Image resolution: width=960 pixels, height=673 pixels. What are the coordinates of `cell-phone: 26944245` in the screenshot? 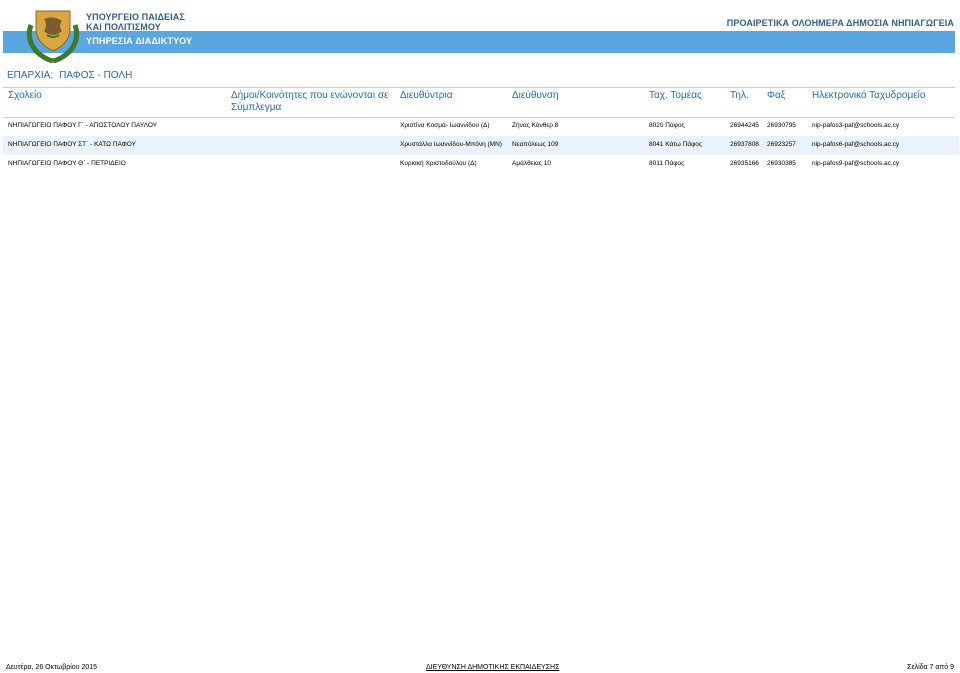 It's located at (744, 125).